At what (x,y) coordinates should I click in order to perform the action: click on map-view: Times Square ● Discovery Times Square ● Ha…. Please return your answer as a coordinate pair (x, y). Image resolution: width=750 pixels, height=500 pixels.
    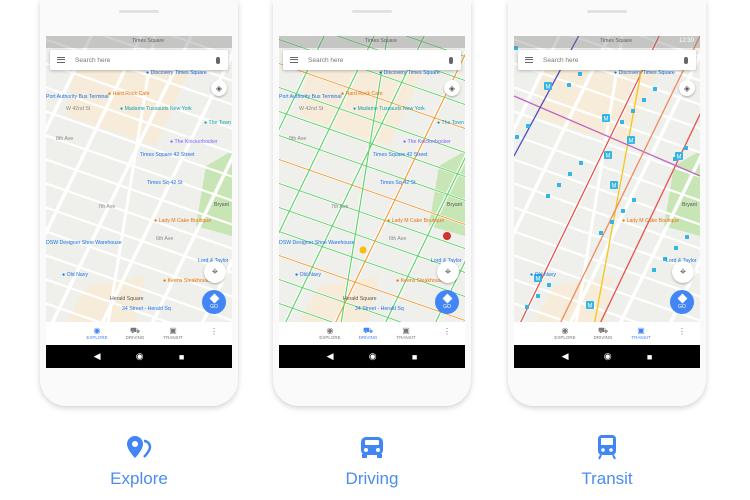
    Looking at the image, I should click on (139, 179).